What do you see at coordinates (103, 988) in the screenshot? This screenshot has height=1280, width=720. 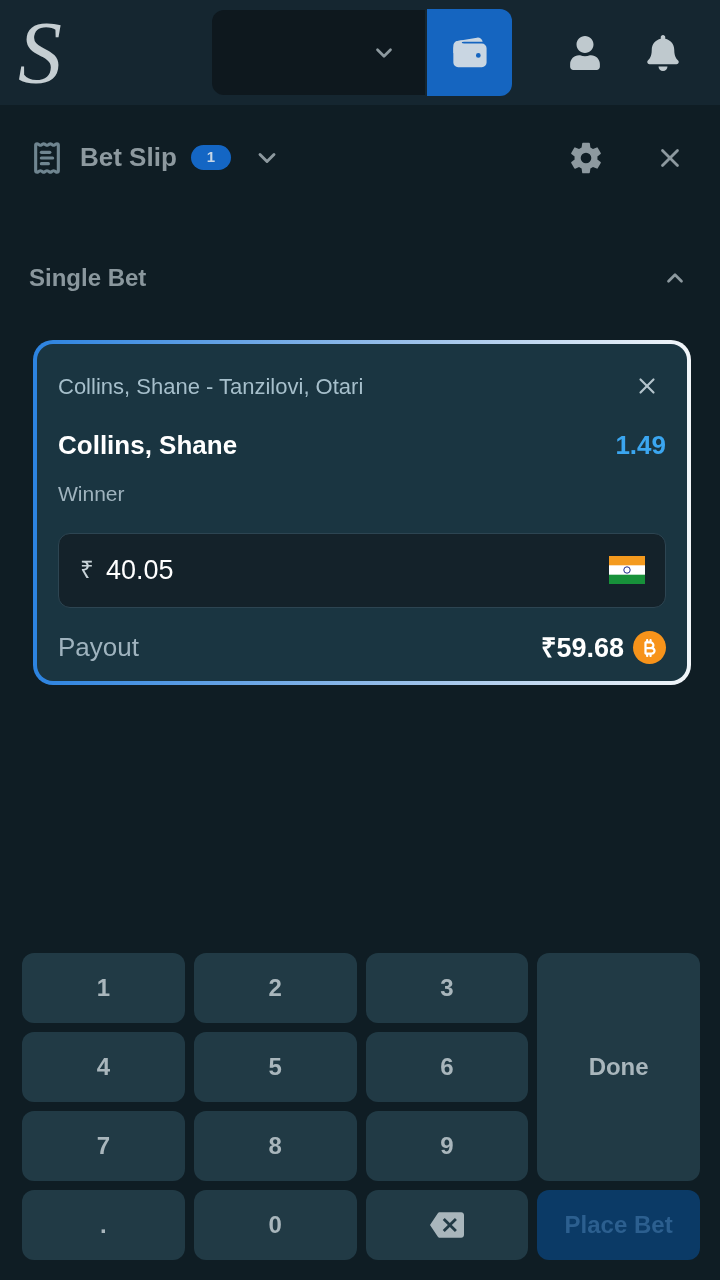 I see `keypad-key: 1` at bounding box center [103, 988].